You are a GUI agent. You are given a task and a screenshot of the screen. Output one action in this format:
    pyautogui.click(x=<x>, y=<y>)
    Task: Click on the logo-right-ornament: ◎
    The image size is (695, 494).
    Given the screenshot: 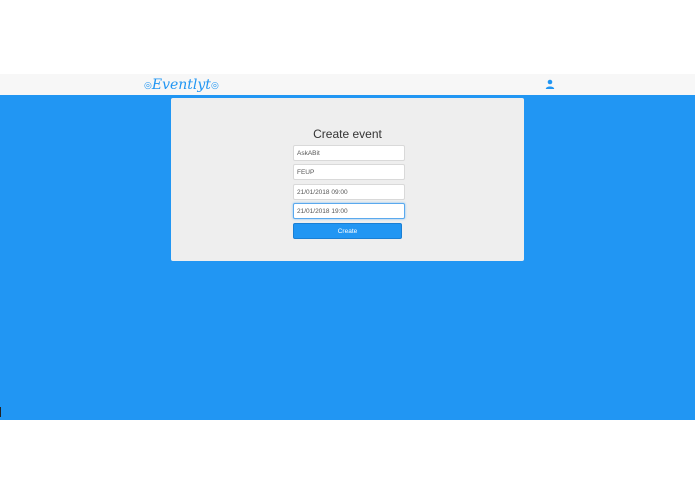 What is the action you would take?
    pyautogui.click(x=214, y=86)
    